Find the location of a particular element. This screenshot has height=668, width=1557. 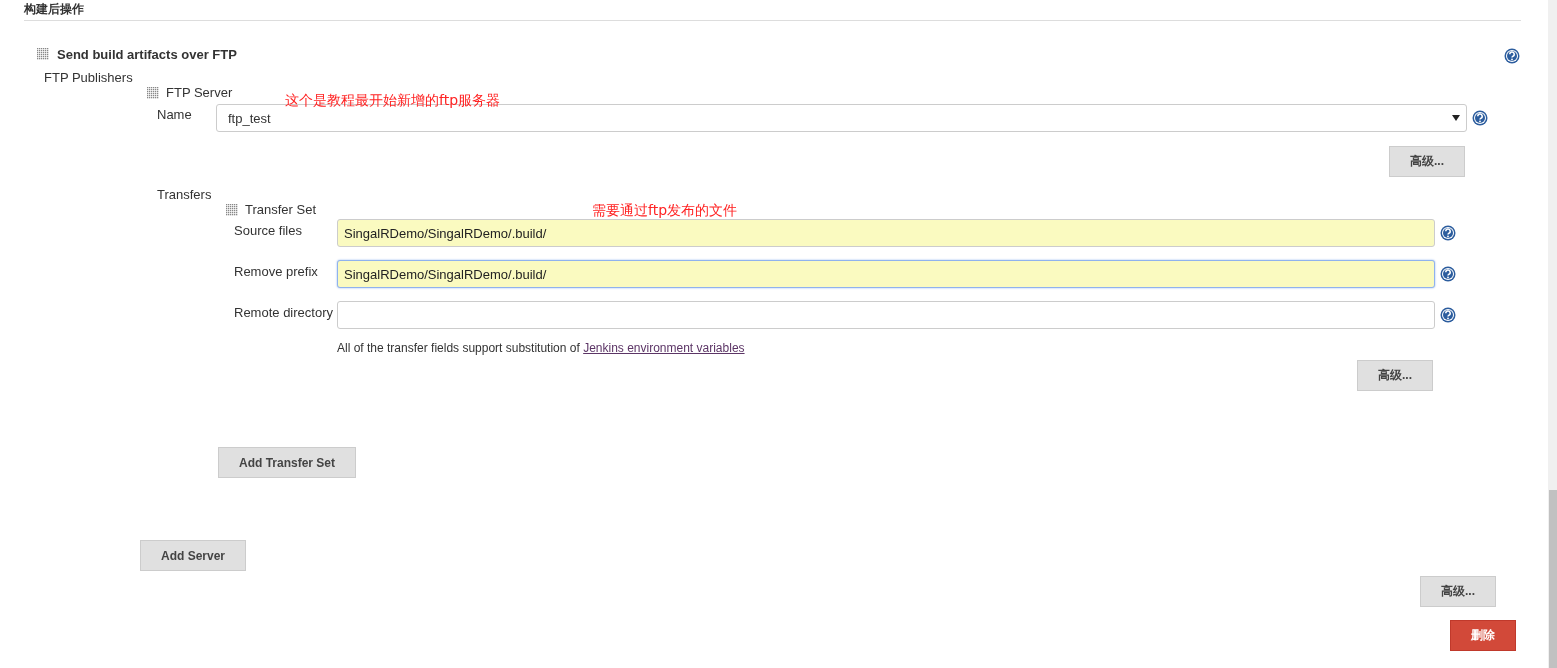

link: Jenkins environment variables is located at coordinates (664, 348).